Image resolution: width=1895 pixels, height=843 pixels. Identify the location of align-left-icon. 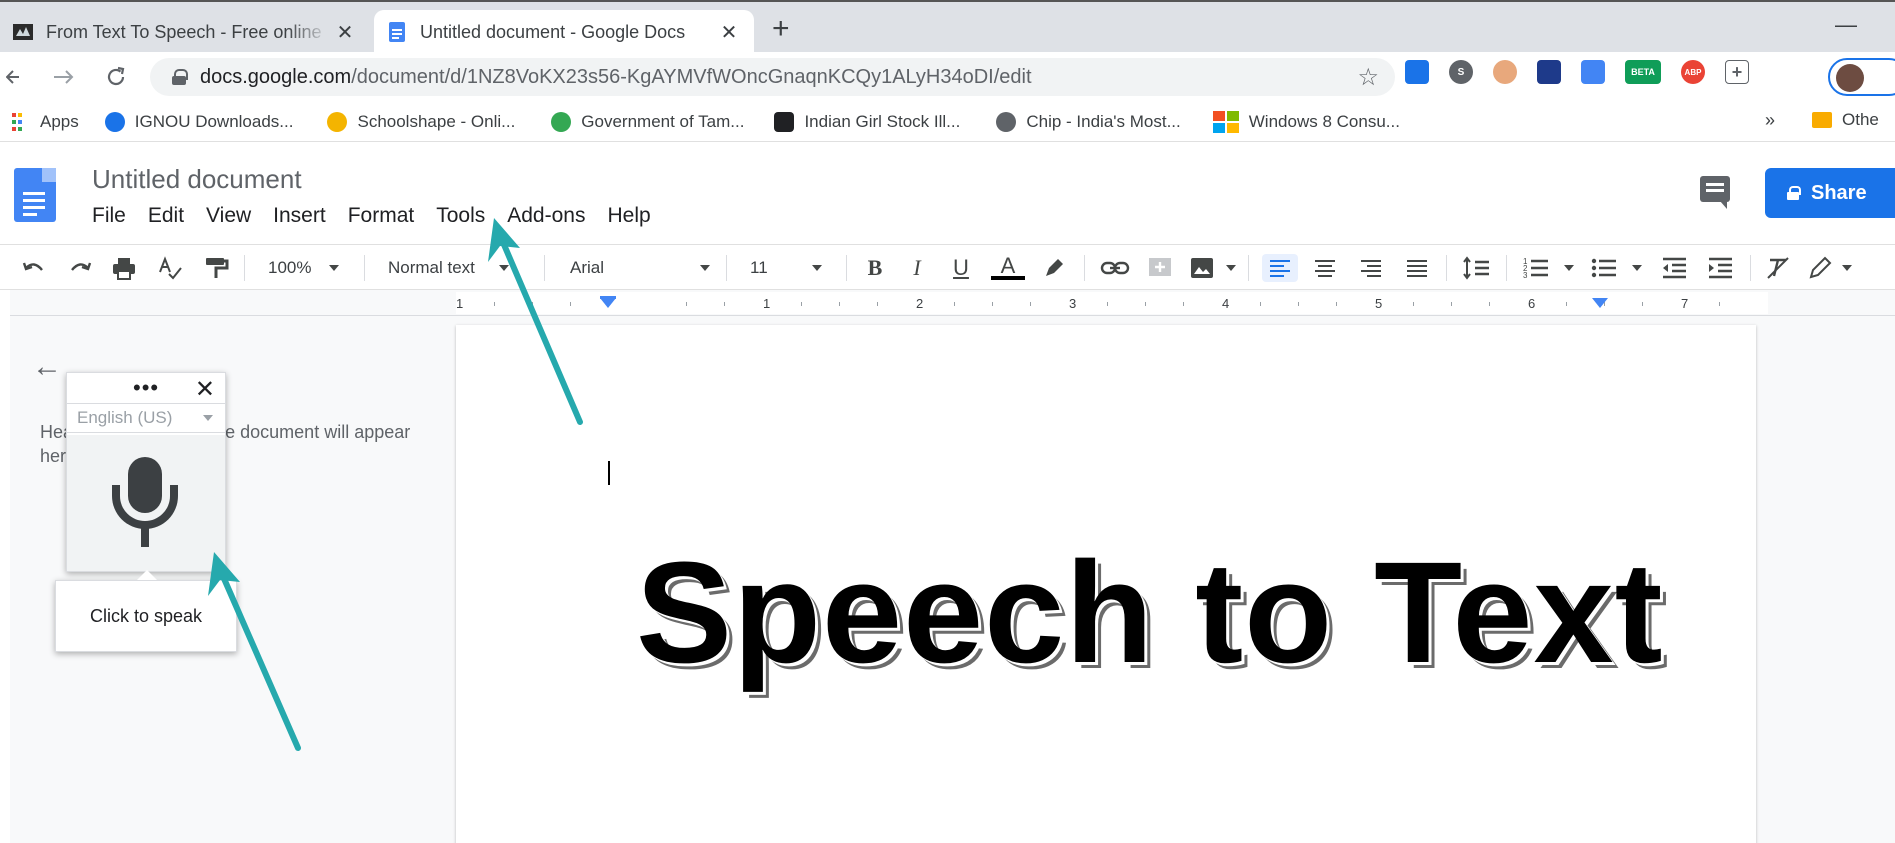
(1280, 268).